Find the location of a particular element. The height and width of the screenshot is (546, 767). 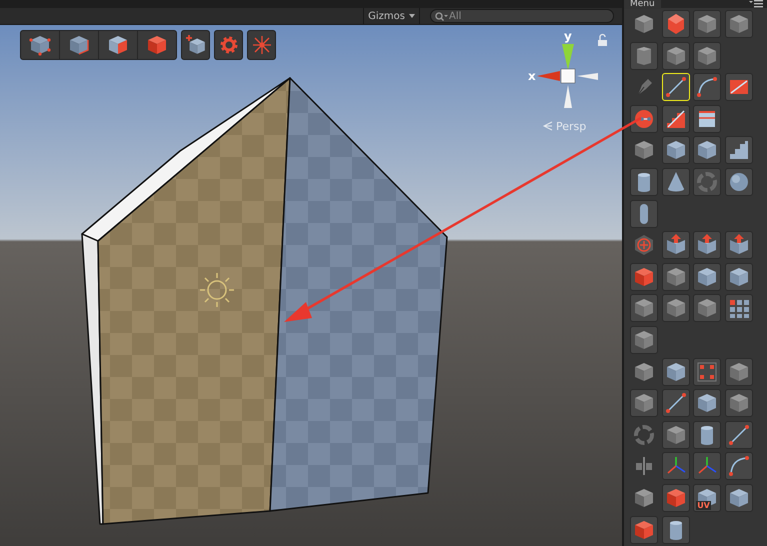

button-label: UV is located at coordinates (703, 505).